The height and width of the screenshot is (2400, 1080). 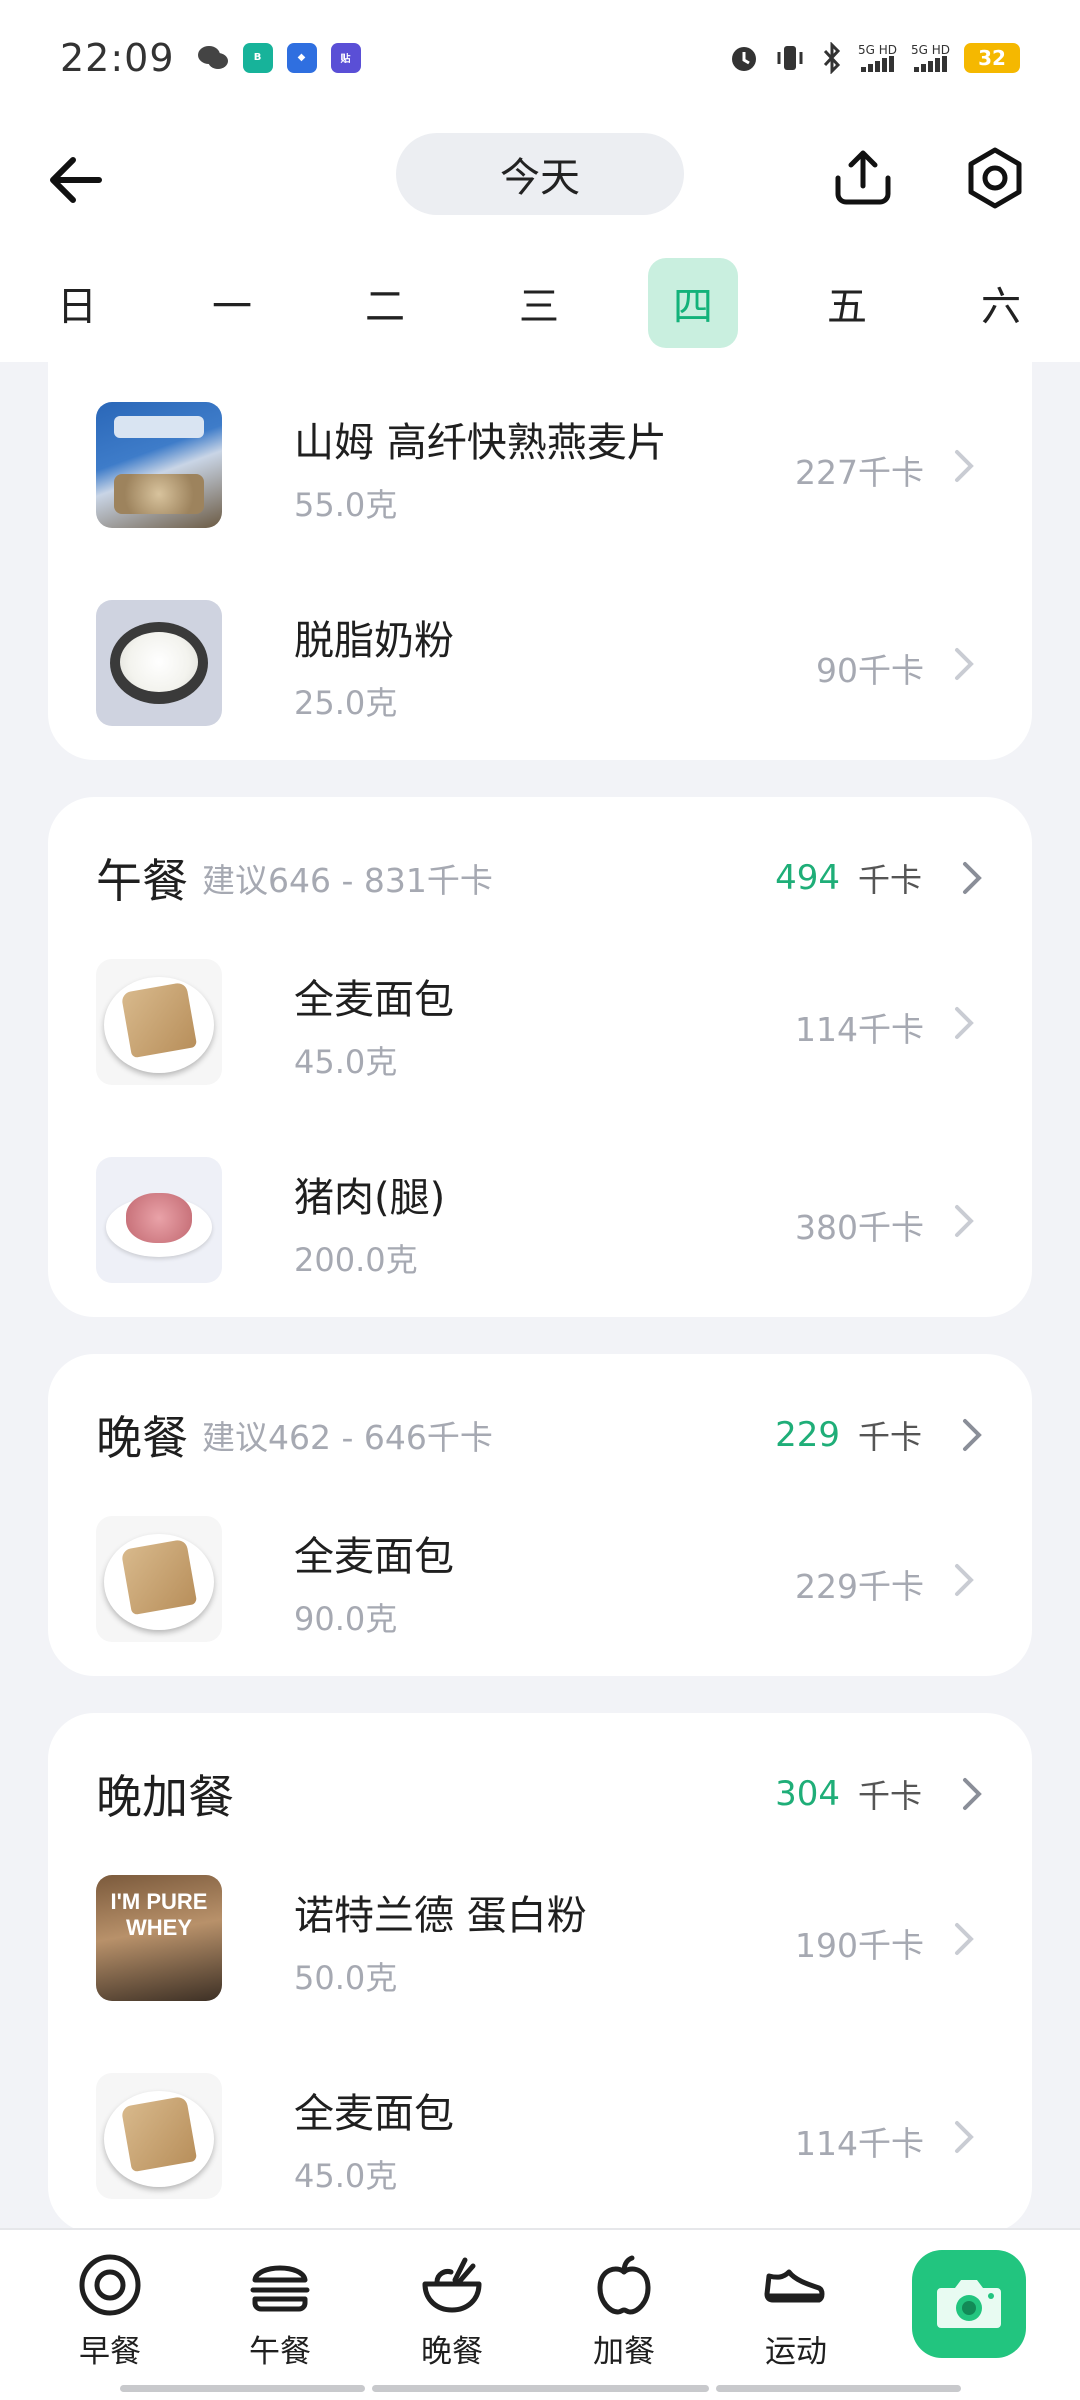 I want to click on wechat-icon, so click(x=213, y=58).